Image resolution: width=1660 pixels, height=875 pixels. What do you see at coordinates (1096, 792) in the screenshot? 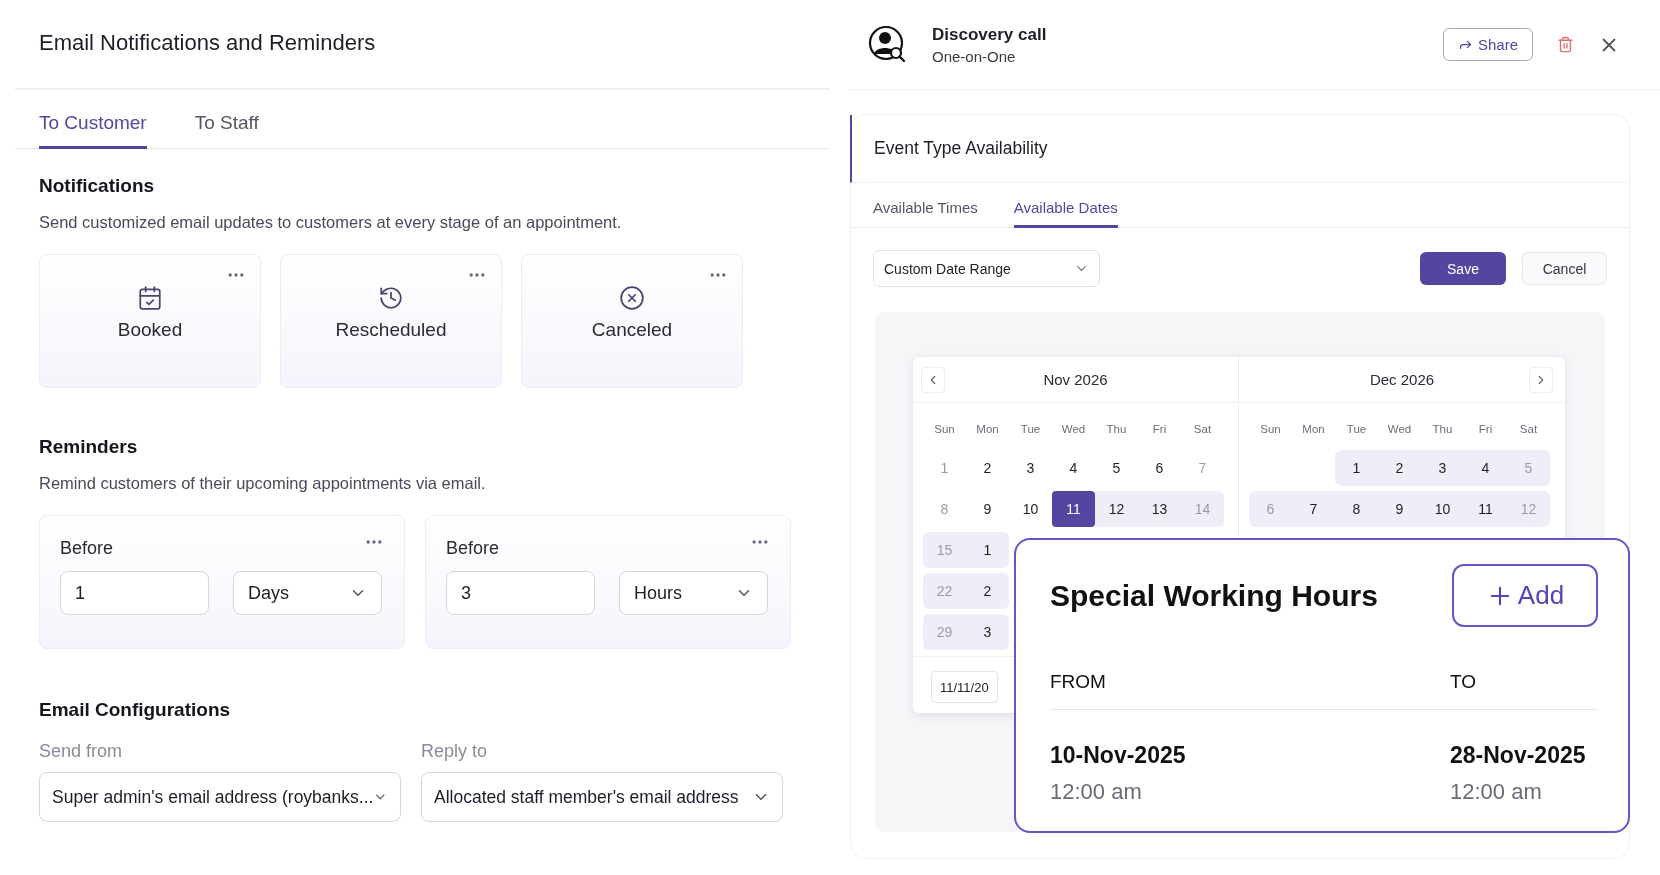
I see `from-time: 12:00 am` at bounding box center [1096, 792].